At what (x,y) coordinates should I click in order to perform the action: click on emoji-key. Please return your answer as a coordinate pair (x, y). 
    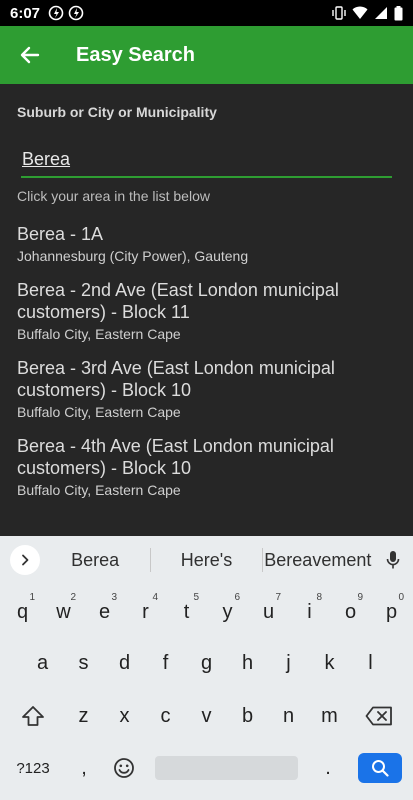
    Looking at the image, I should click on (124, 768).